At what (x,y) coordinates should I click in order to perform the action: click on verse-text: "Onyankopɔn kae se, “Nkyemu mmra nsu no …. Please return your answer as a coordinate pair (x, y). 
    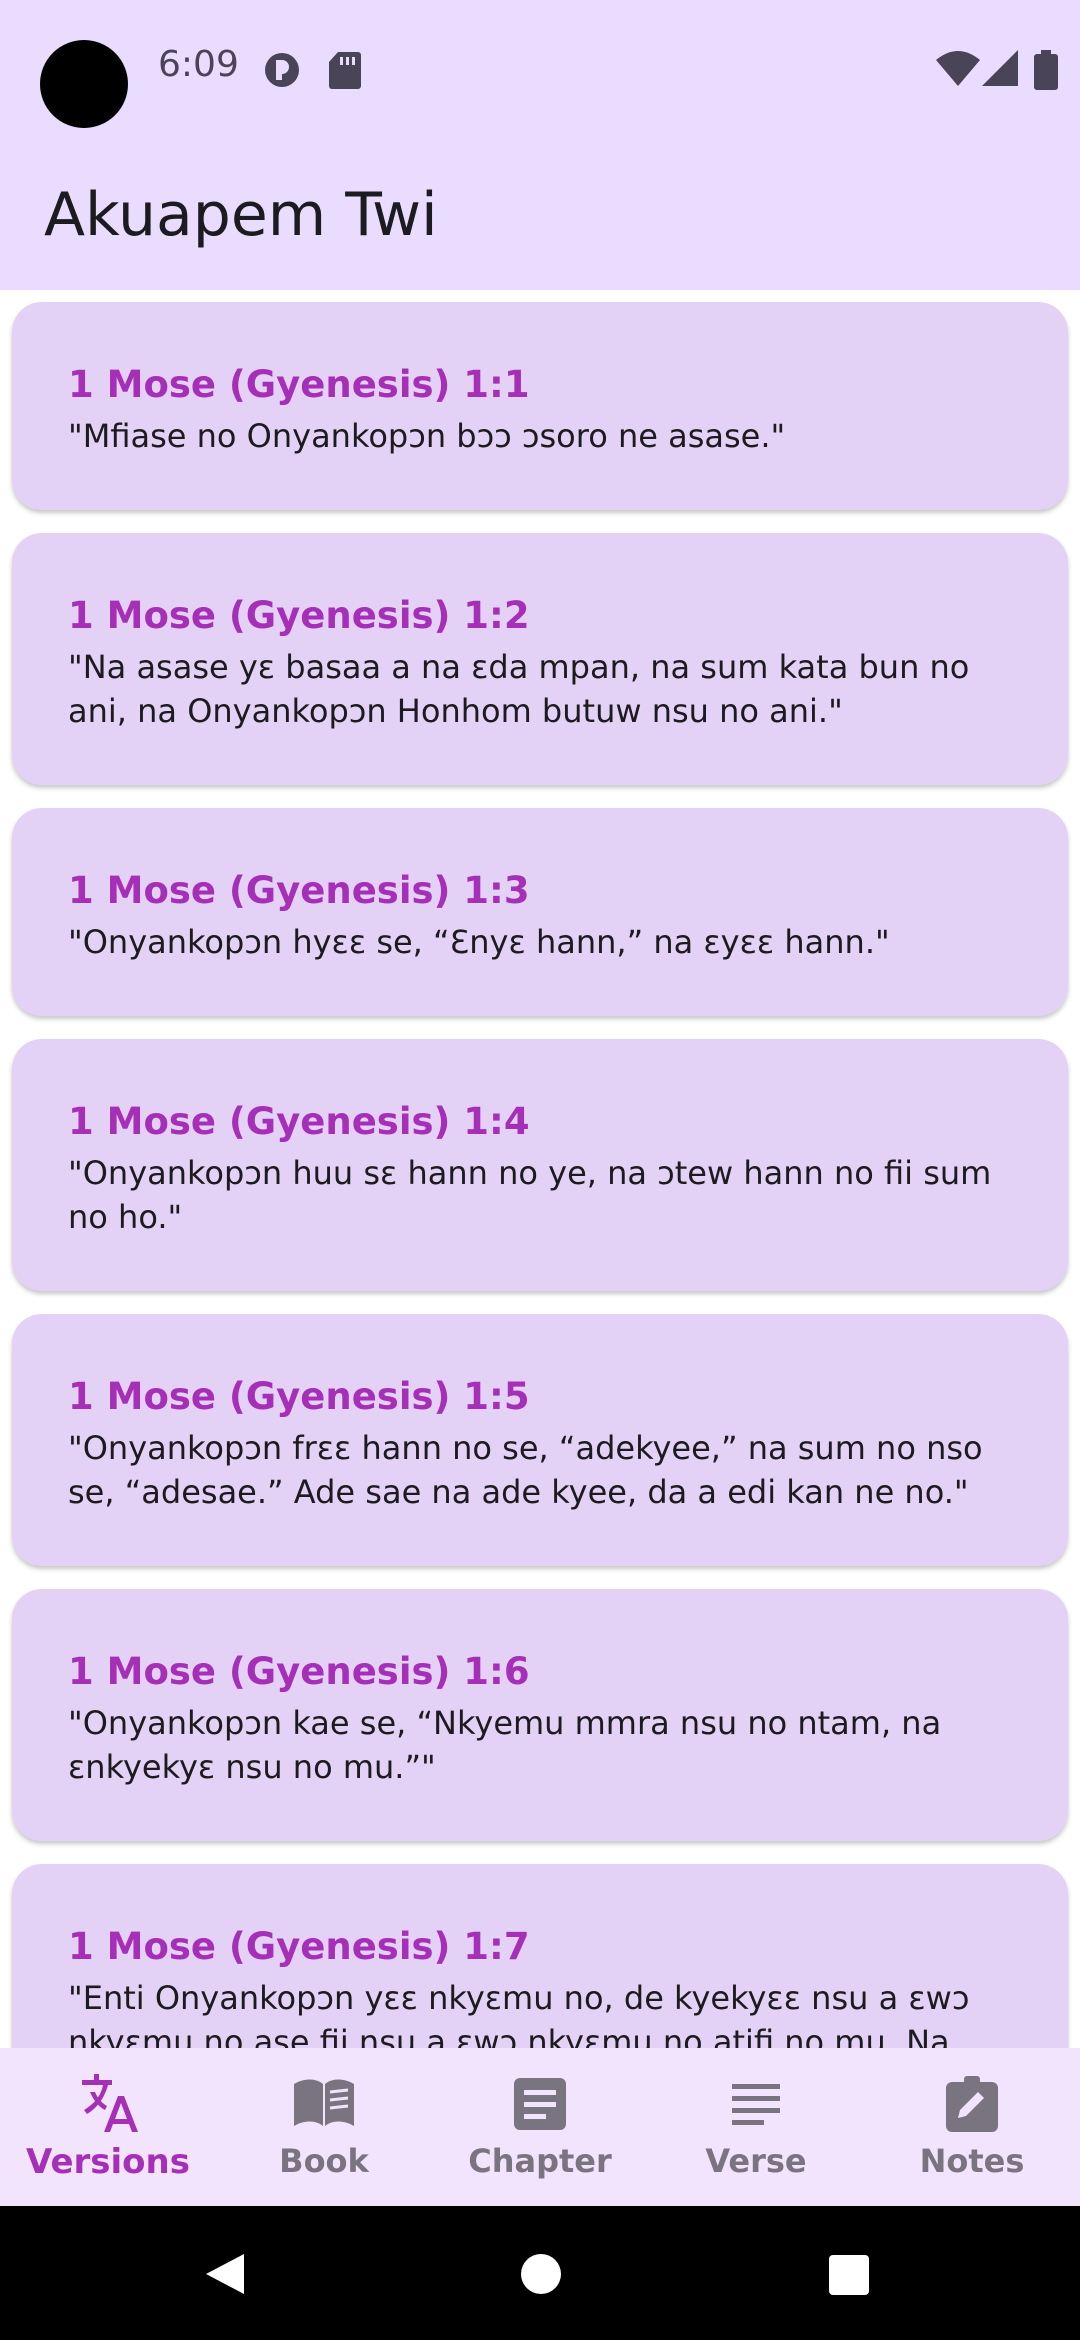
    Looking at the image, I should click on (505, 1745).